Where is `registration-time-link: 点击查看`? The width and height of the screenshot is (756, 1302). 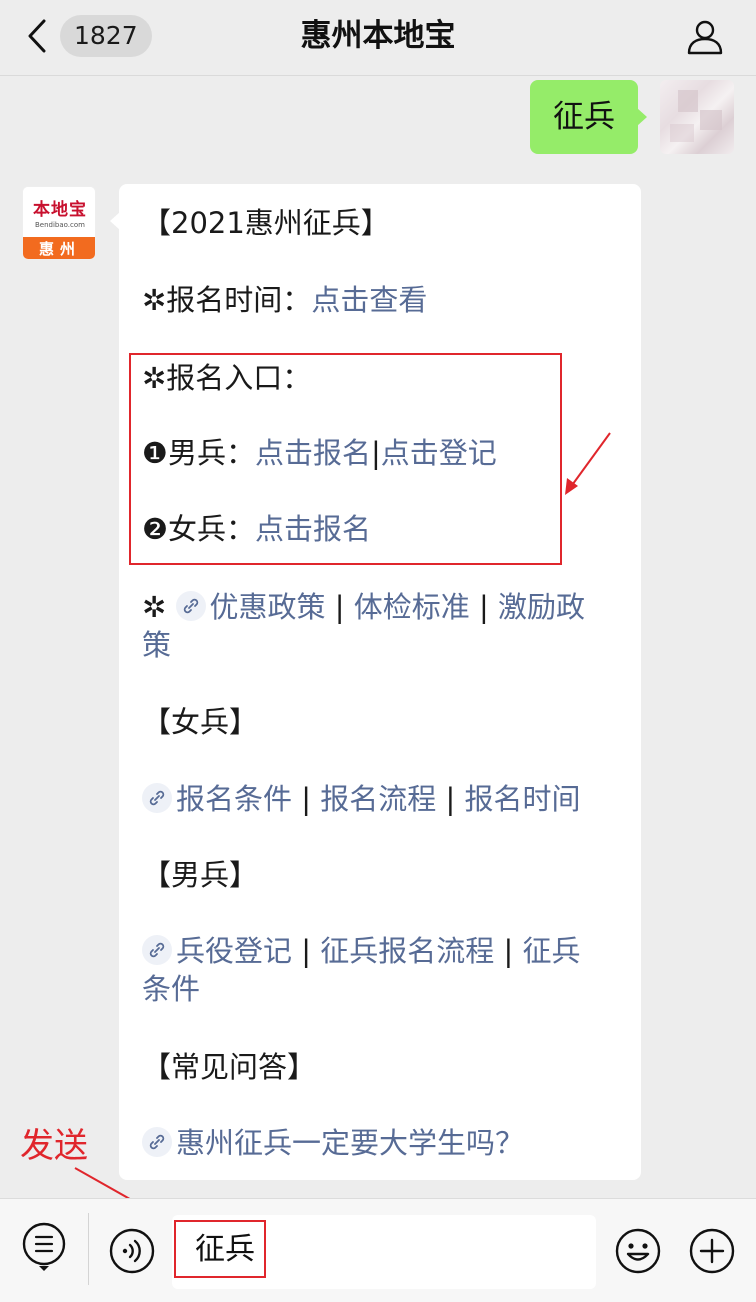
registration-time-link: 点击查看 is located at coordinates (369, 300).